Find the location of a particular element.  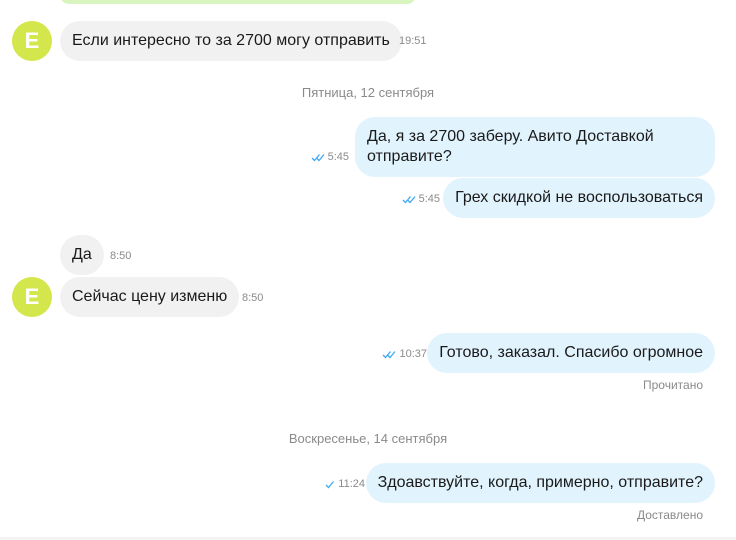

message-text: Готово, заказал. Спасибо огромное is located at coordinates (571, 352).